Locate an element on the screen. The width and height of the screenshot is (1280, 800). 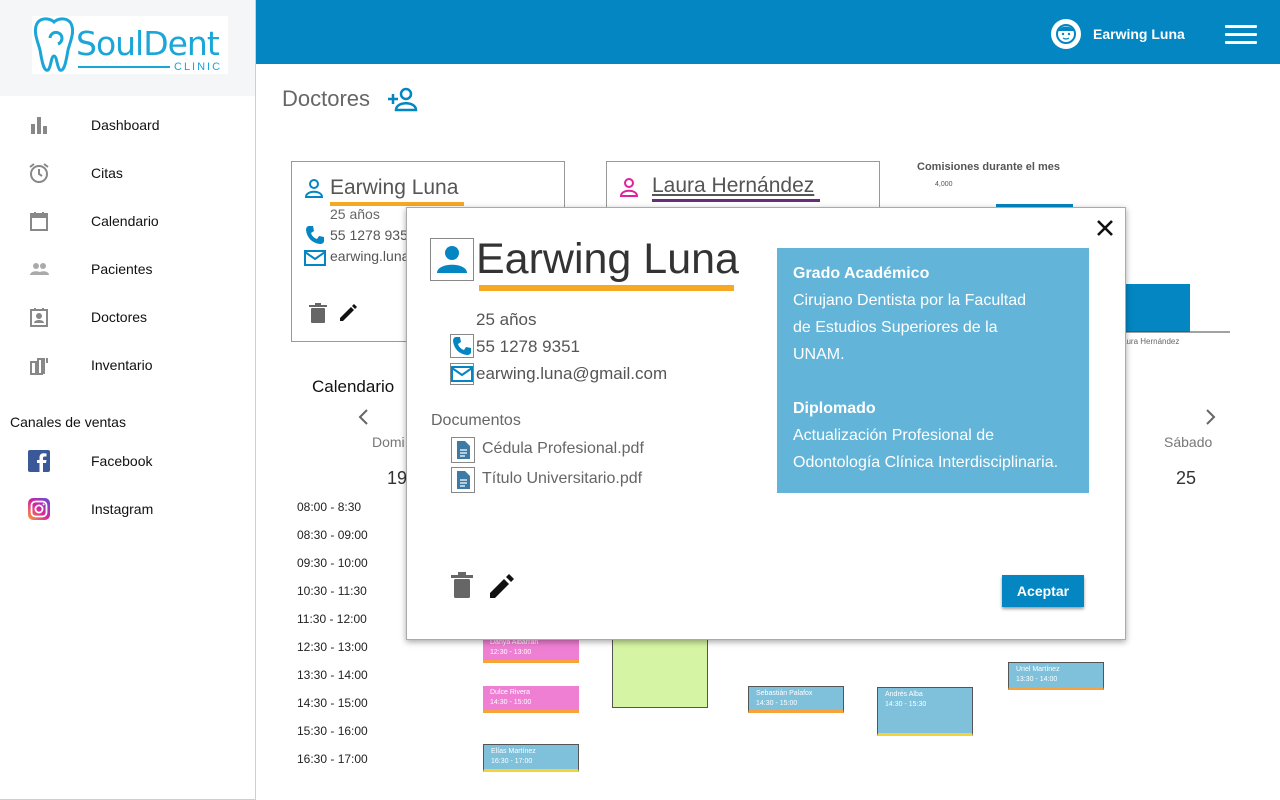
sidebar-item-pacientes: Pacientes is located at coordinates (127, 270).